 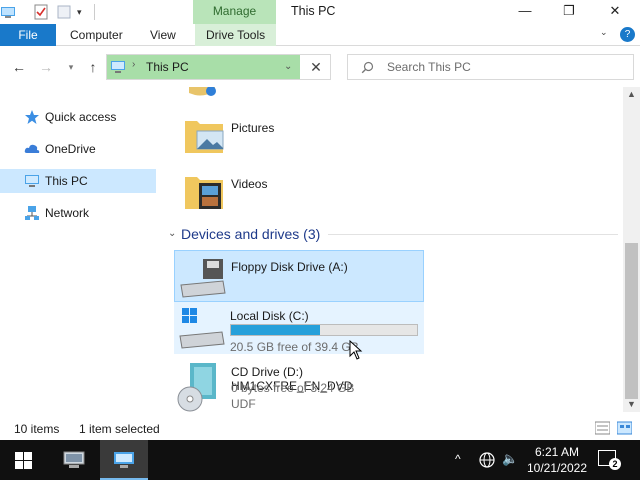 What do you see at coordinates (96, 35) in the screenshot?
I see `tab-computer: Computer` at bounding box center [96, 35].